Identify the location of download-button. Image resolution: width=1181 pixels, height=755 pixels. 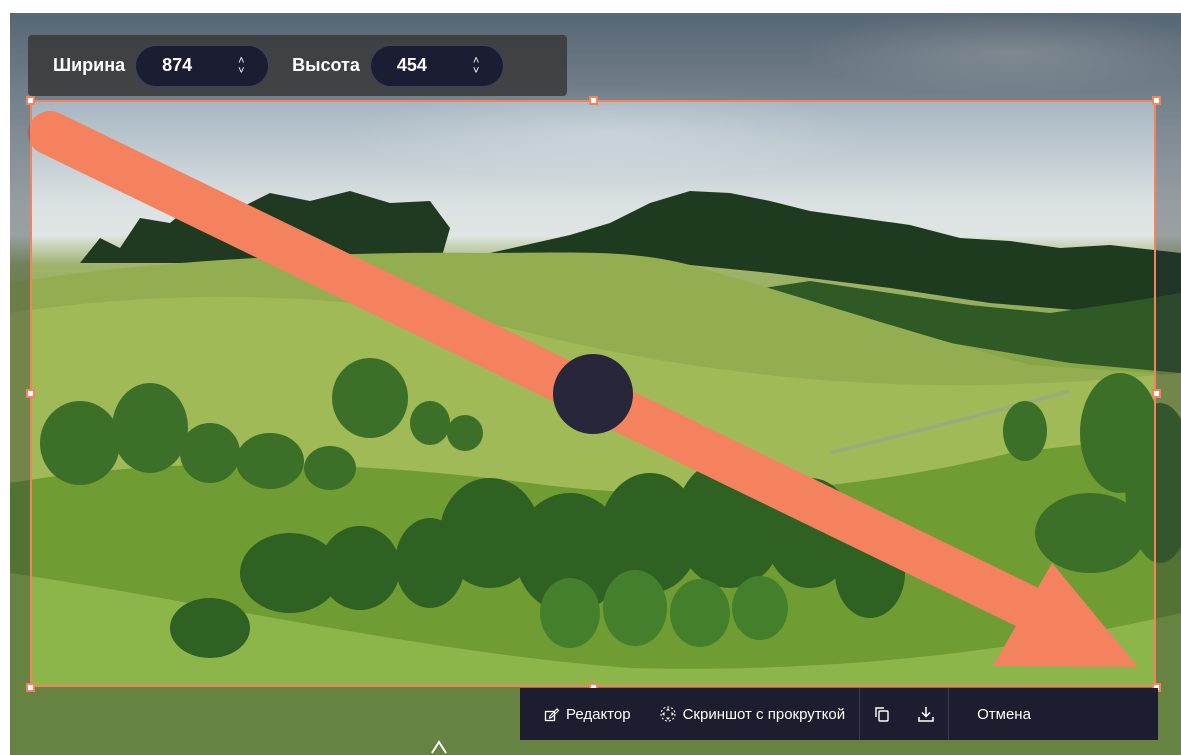
(926, 714).